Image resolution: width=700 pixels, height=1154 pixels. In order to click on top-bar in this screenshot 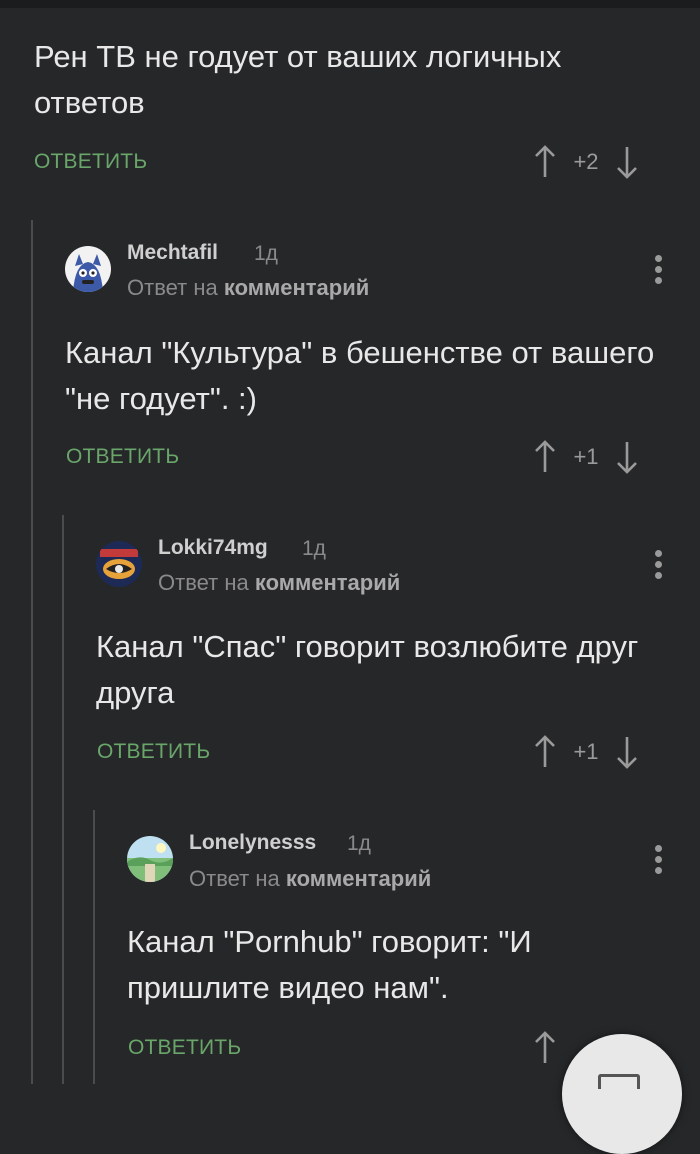, I will do `click(350, 4)`.